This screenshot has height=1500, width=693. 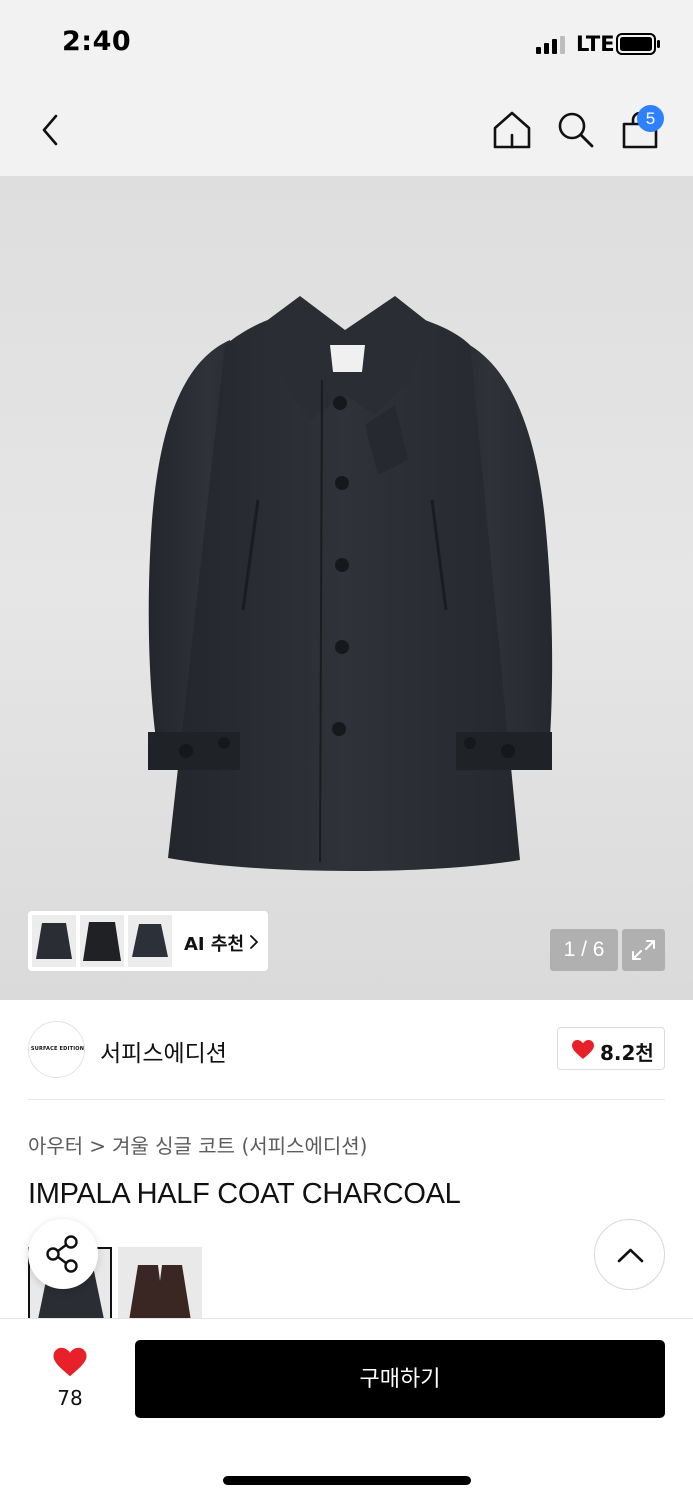 I want to click on expand-icon, so click(x=643, y=950).